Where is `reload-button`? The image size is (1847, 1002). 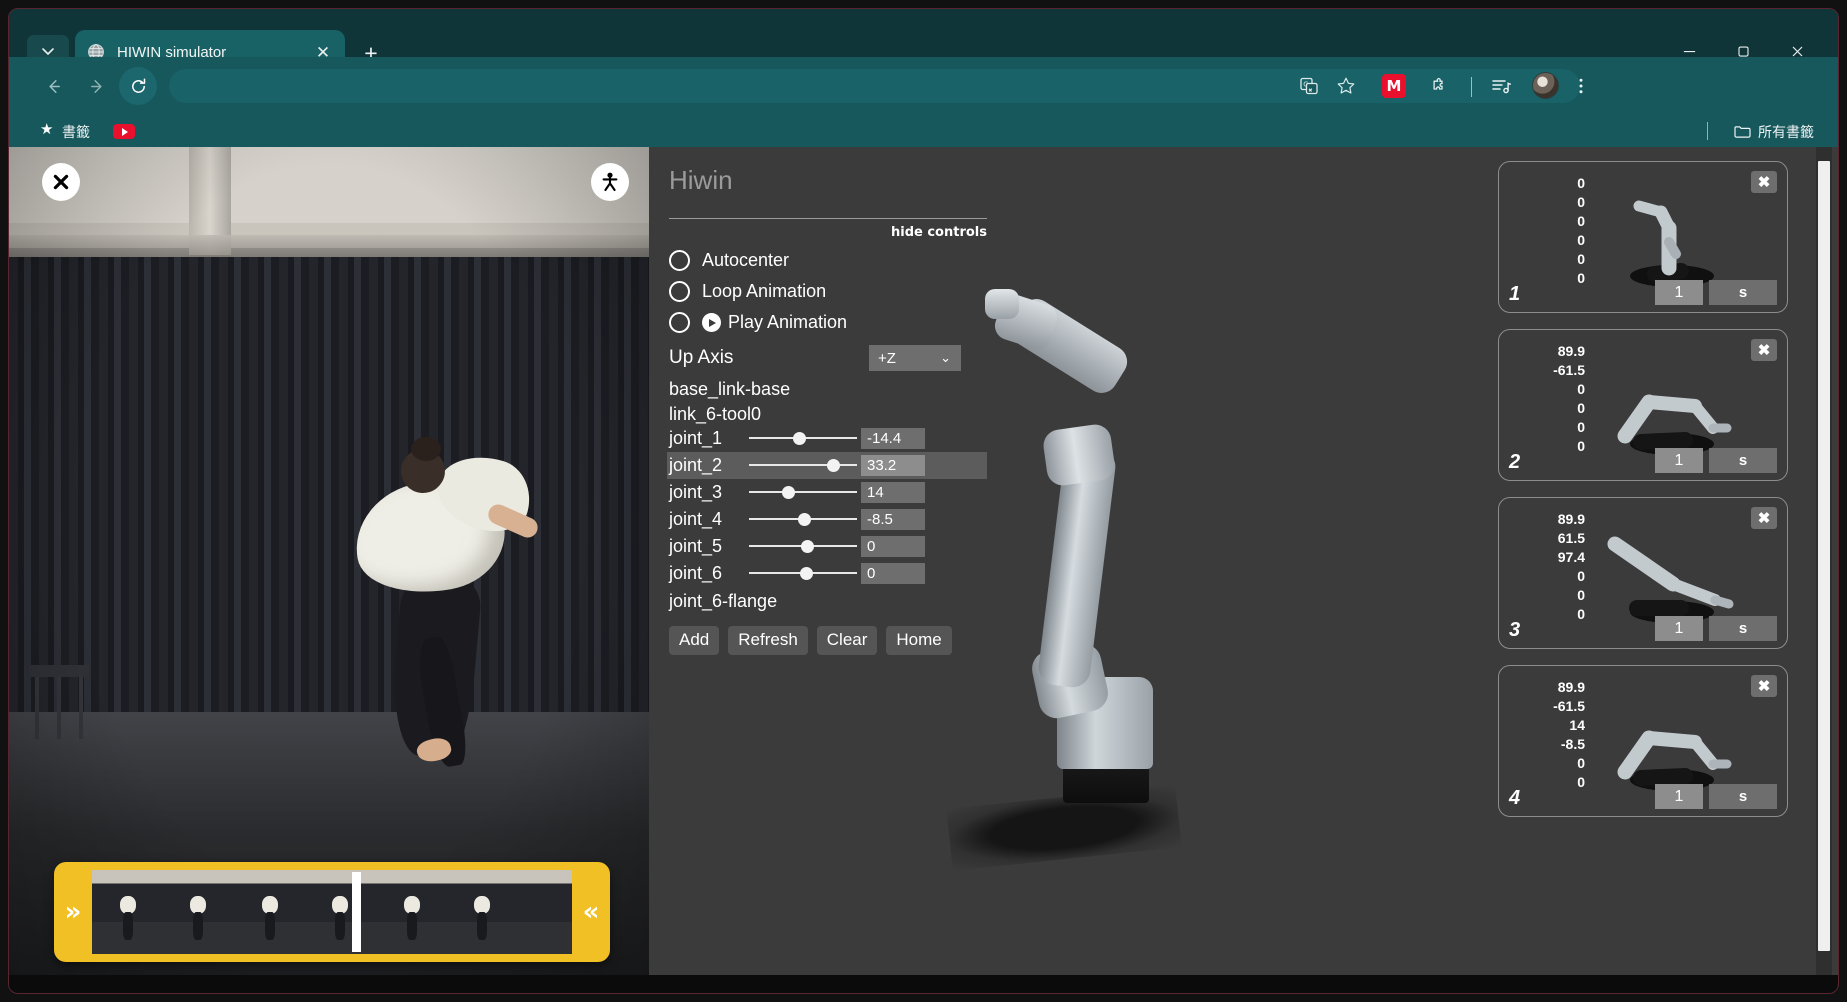
reload-button is located at coordinates (138, 86).